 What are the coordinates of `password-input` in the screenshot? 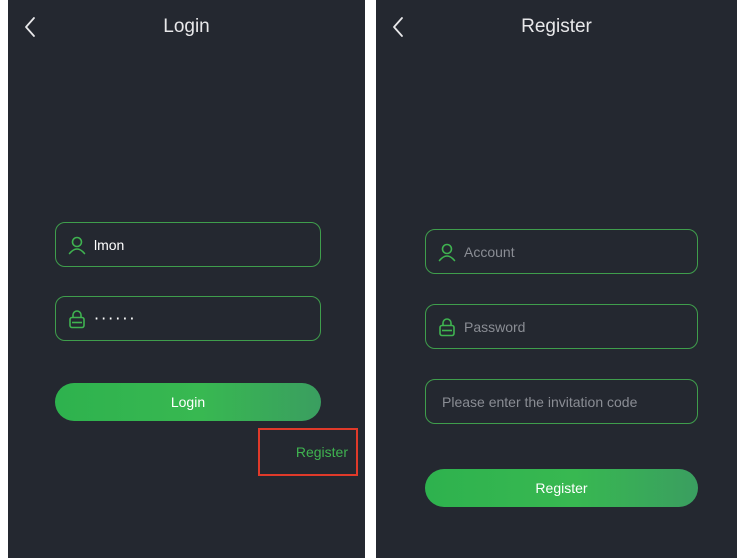 It's located at (564, 326).